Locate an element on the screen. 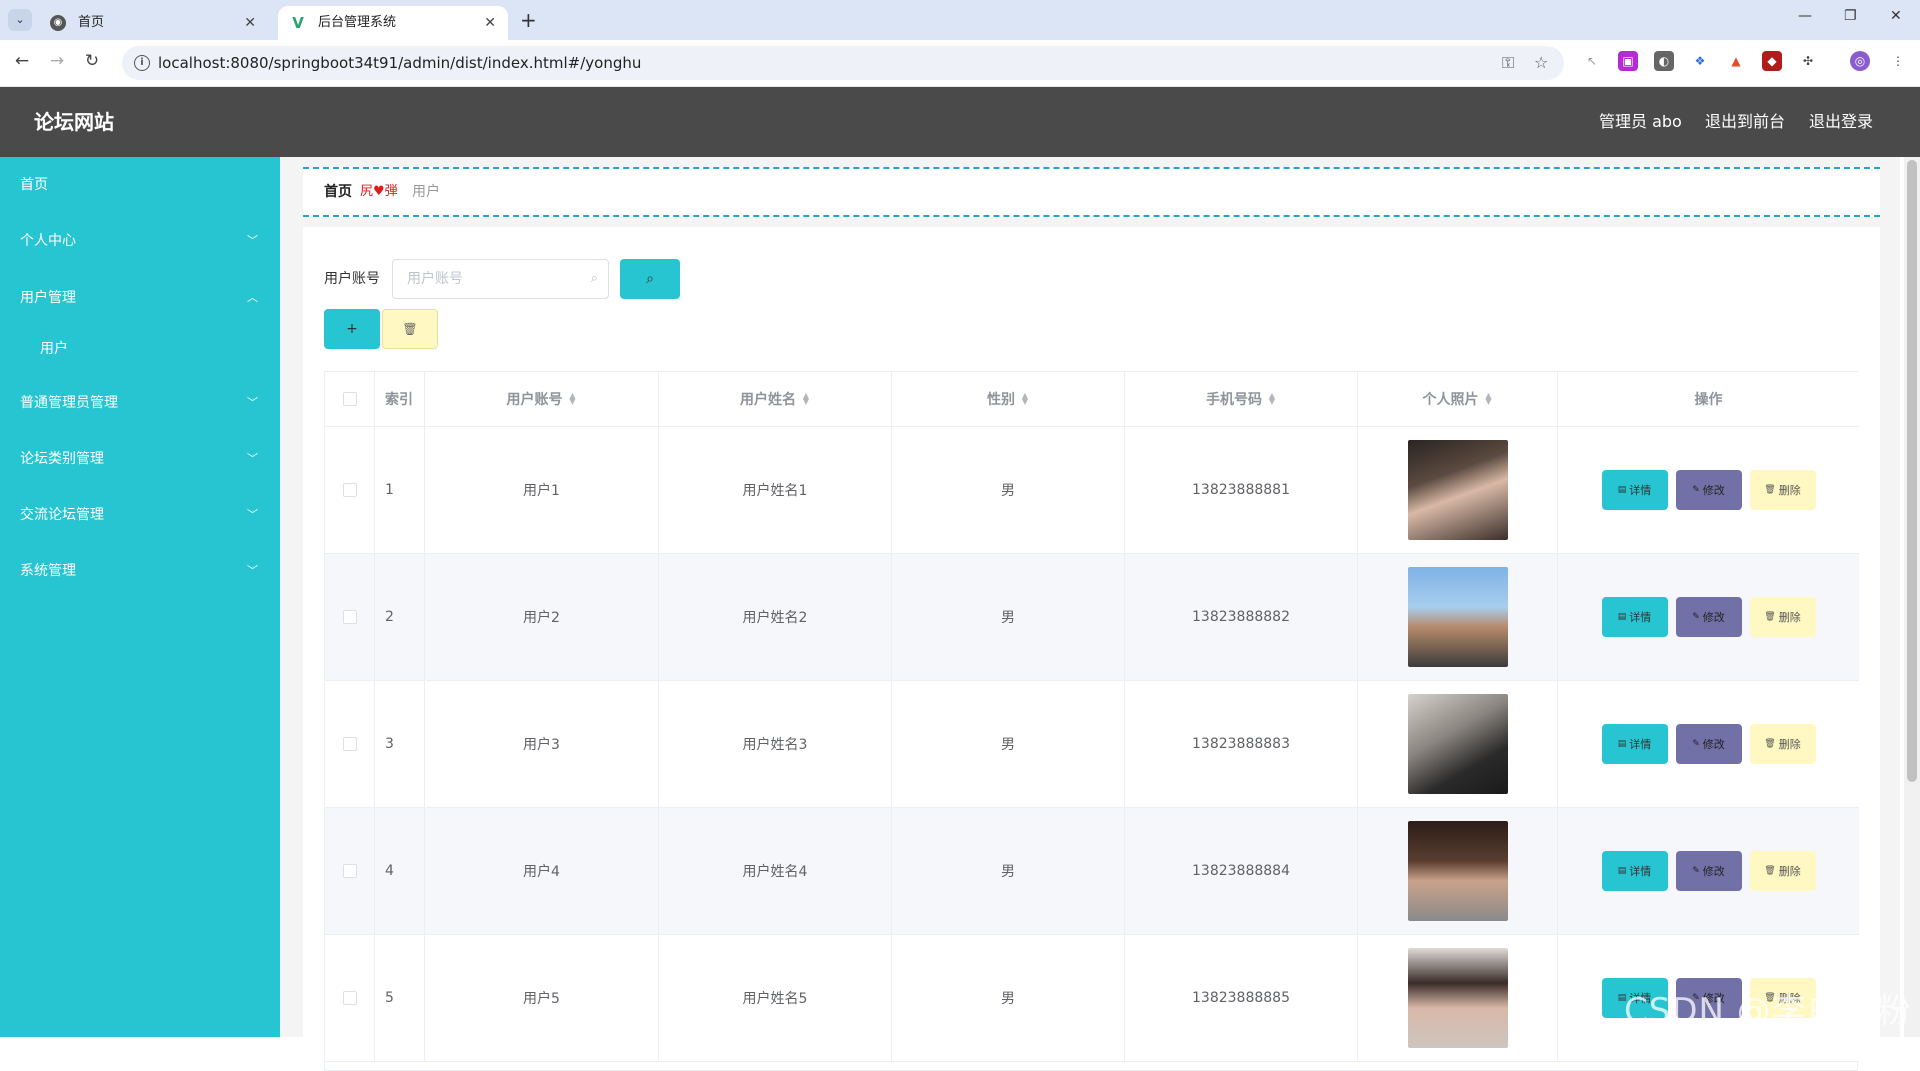 The height and width of the screenshot is (1071, 1920). detail-label: 详情 is located at coordinates (1640, 871).